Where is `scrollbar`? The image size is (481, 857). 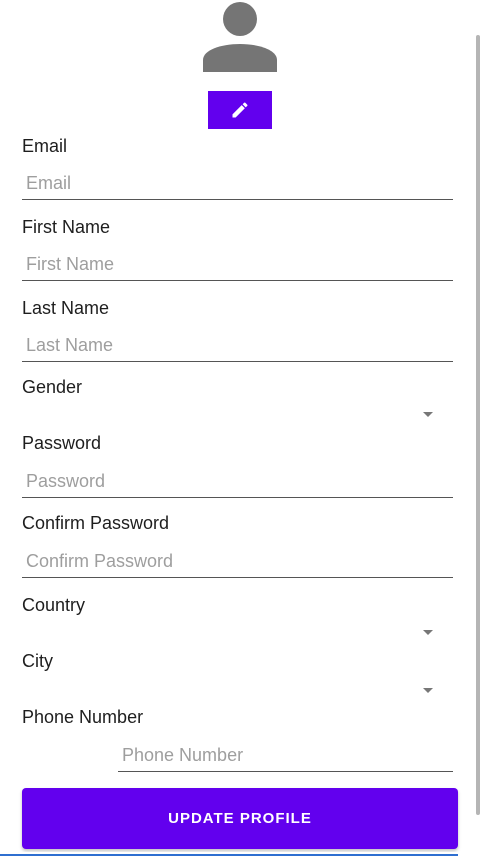
scrollbar is located at coordinates (478, 425).